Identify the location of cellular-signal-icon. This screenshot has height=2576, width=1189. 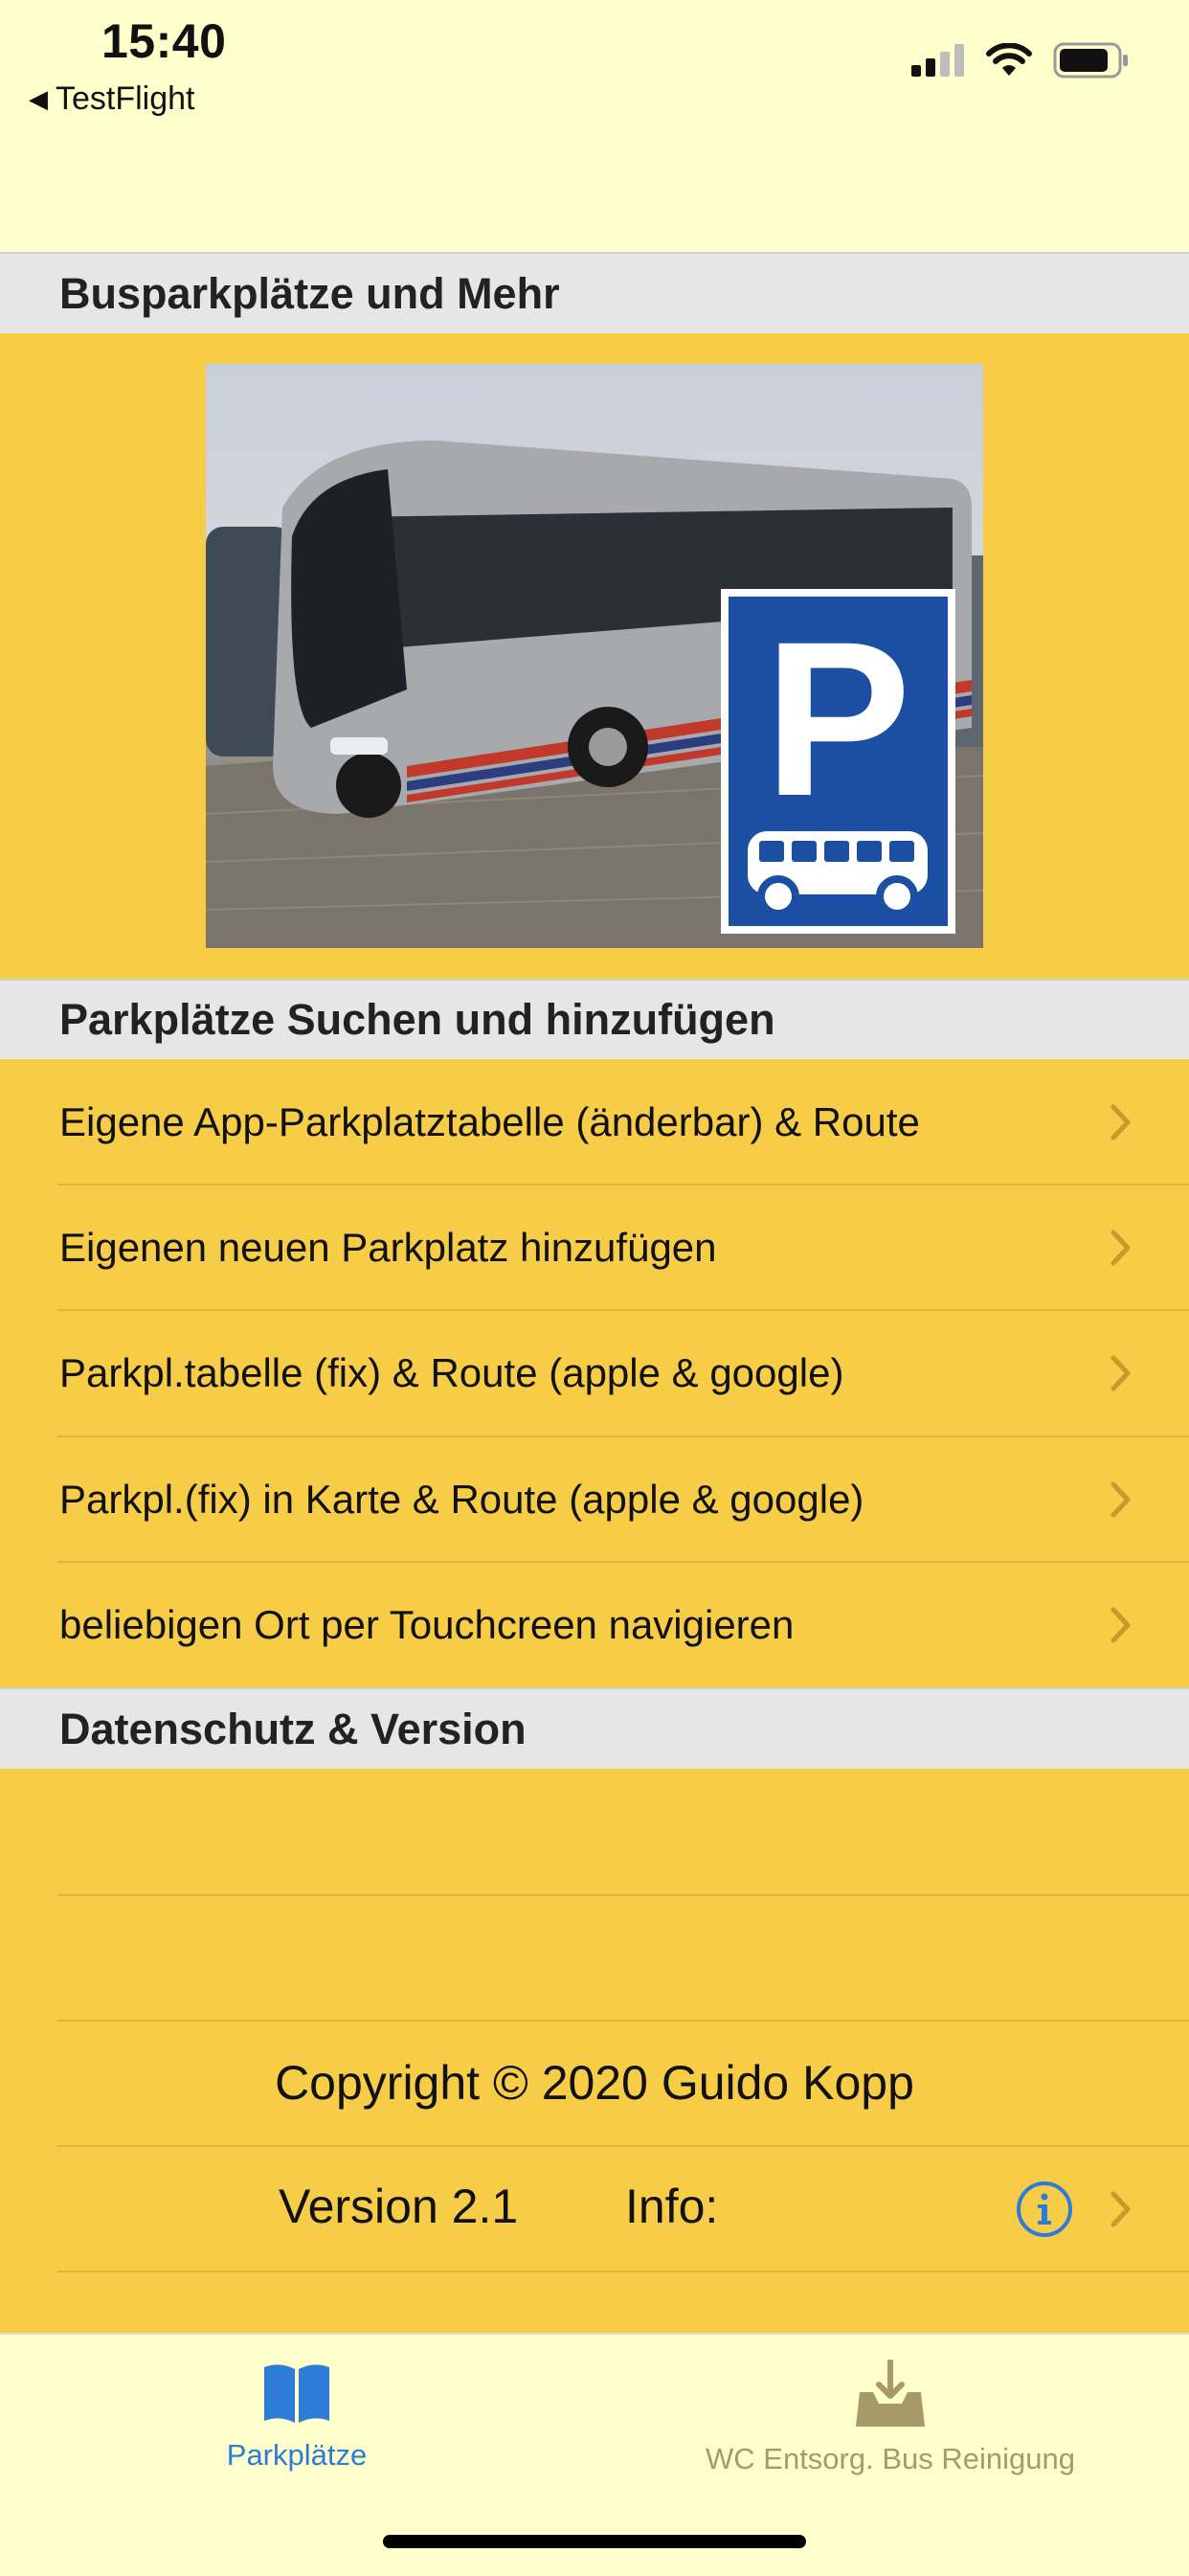
(937, 60).